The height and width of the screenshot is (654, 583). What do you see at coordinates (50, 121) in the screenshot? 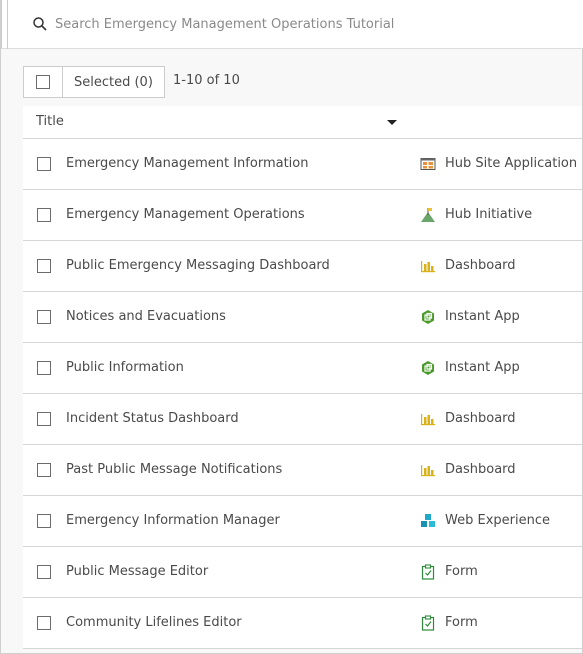
I see `column-title-header: Title` at bounding box center [50, 121].